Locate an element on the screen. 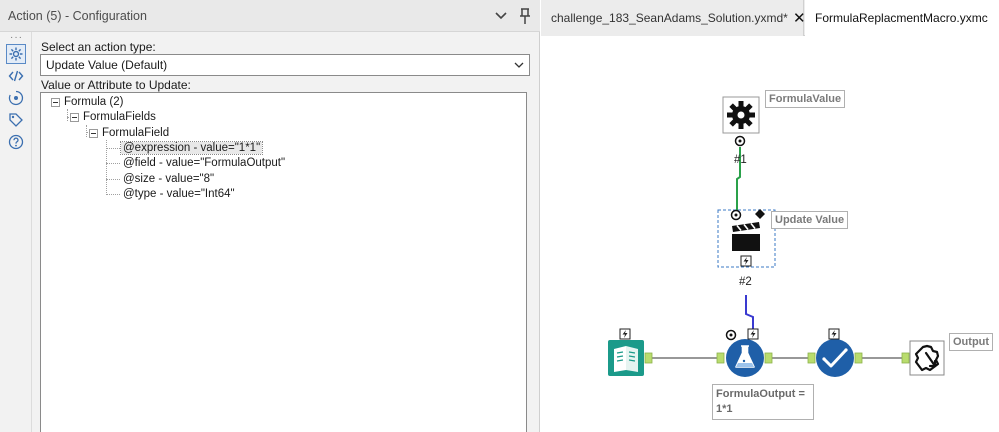 The width and height of the screenshot is (999, 432). tree-node-label: Formula (2) is located at coordinates (94, 102).